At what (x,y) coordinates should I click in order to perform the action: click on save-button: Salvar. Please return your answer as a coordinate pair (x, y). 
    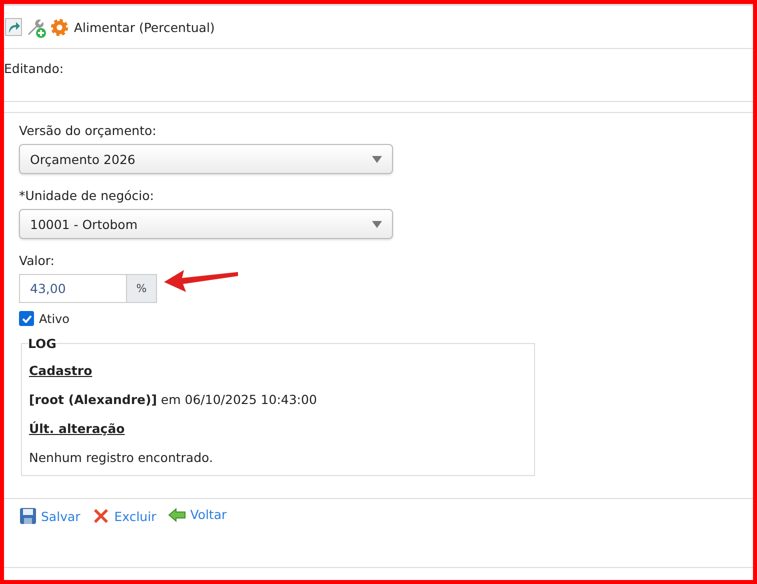
    Looking at the image, I should click on (49, 516).